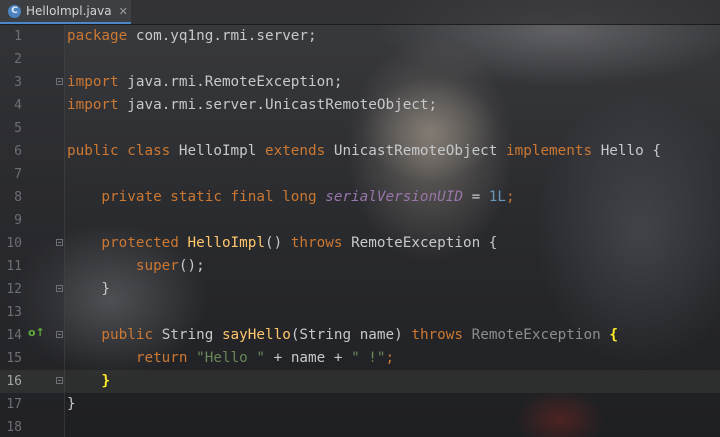 This screenshot has height=437, width=720. Describe the element at coordinates (351, 335) in the screenshot. I see `code-token: (String name)` at that location.